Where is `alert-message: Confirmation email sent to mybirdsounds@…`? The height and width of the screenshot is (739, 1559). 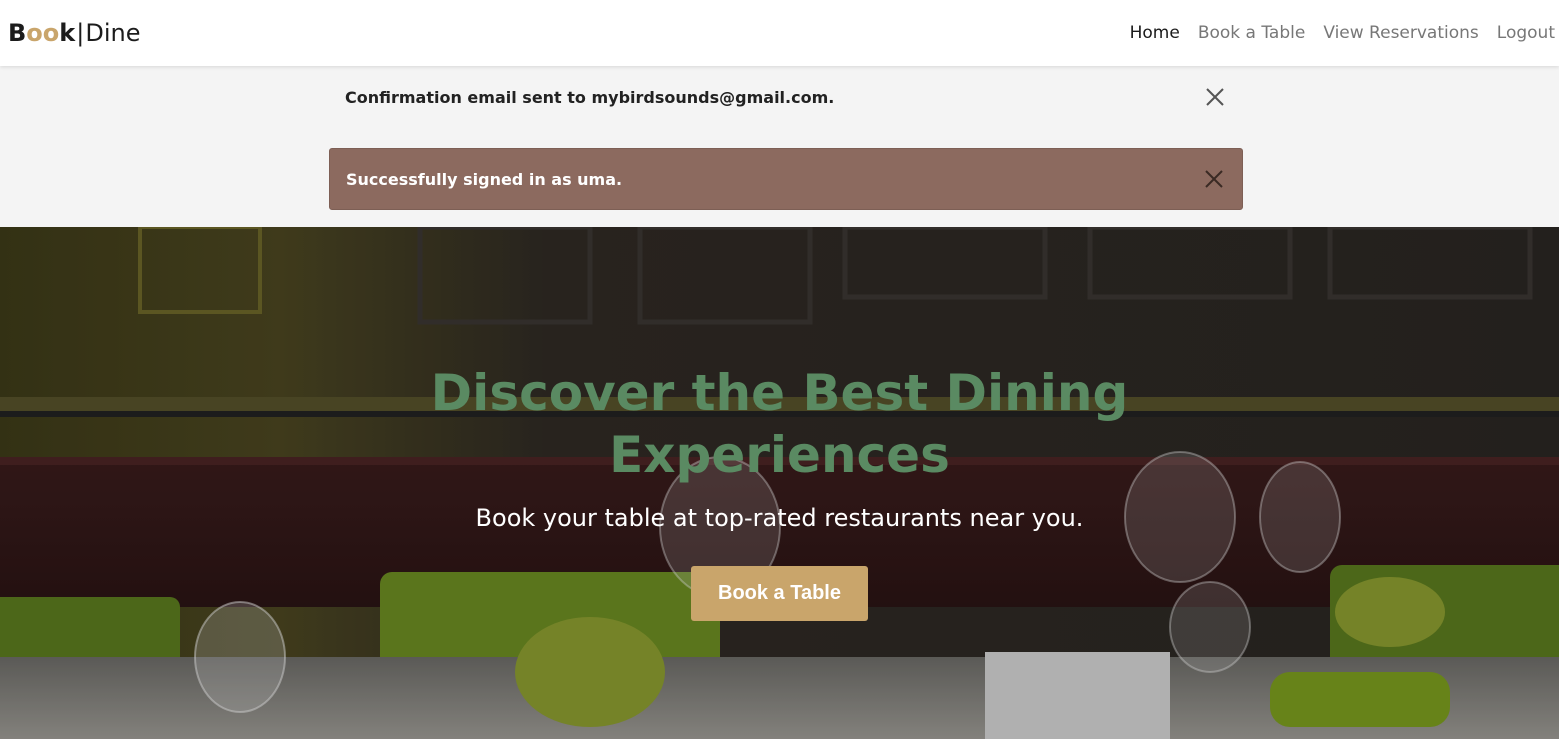
alert-message: Confirmation email sent to mybirdsounds@… is located at coordinates (590, 97).